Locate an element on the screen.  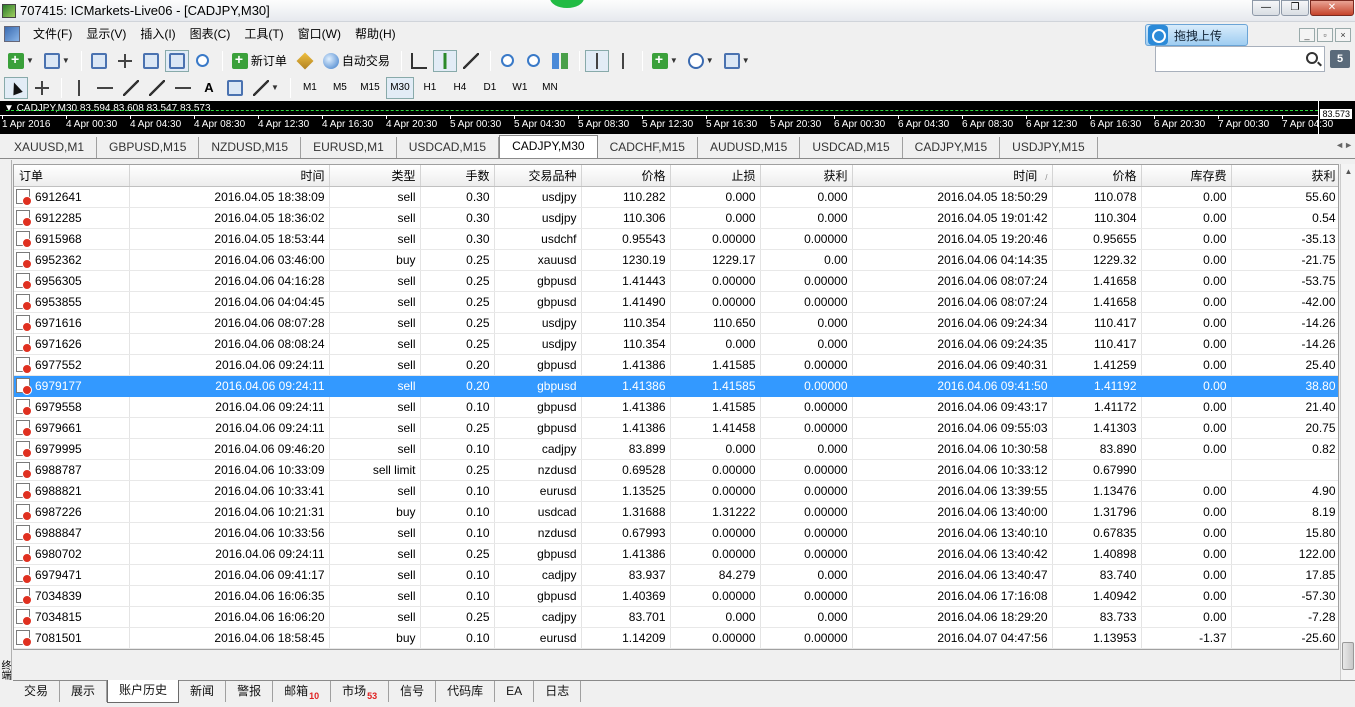
col-close-time-header: 时间 / is located at coordinates (952, 176).